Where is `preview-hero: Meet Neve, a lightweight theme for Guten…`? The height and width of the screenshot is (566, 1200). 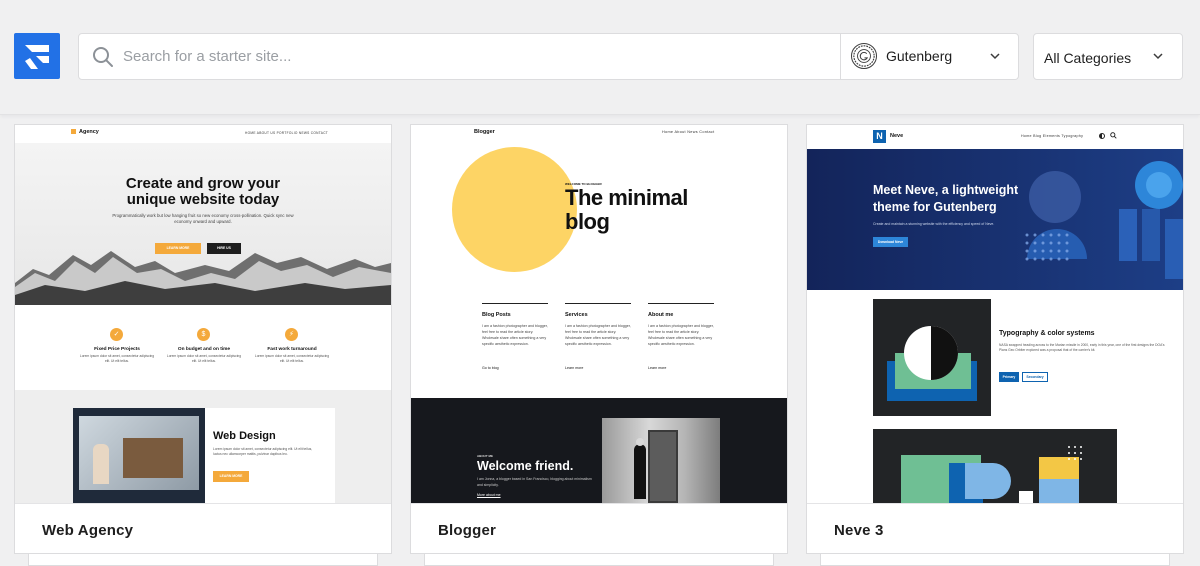 preview-hero: Meet Neve, a lightweight theme for Guten… is located at coordinates (995, 219).